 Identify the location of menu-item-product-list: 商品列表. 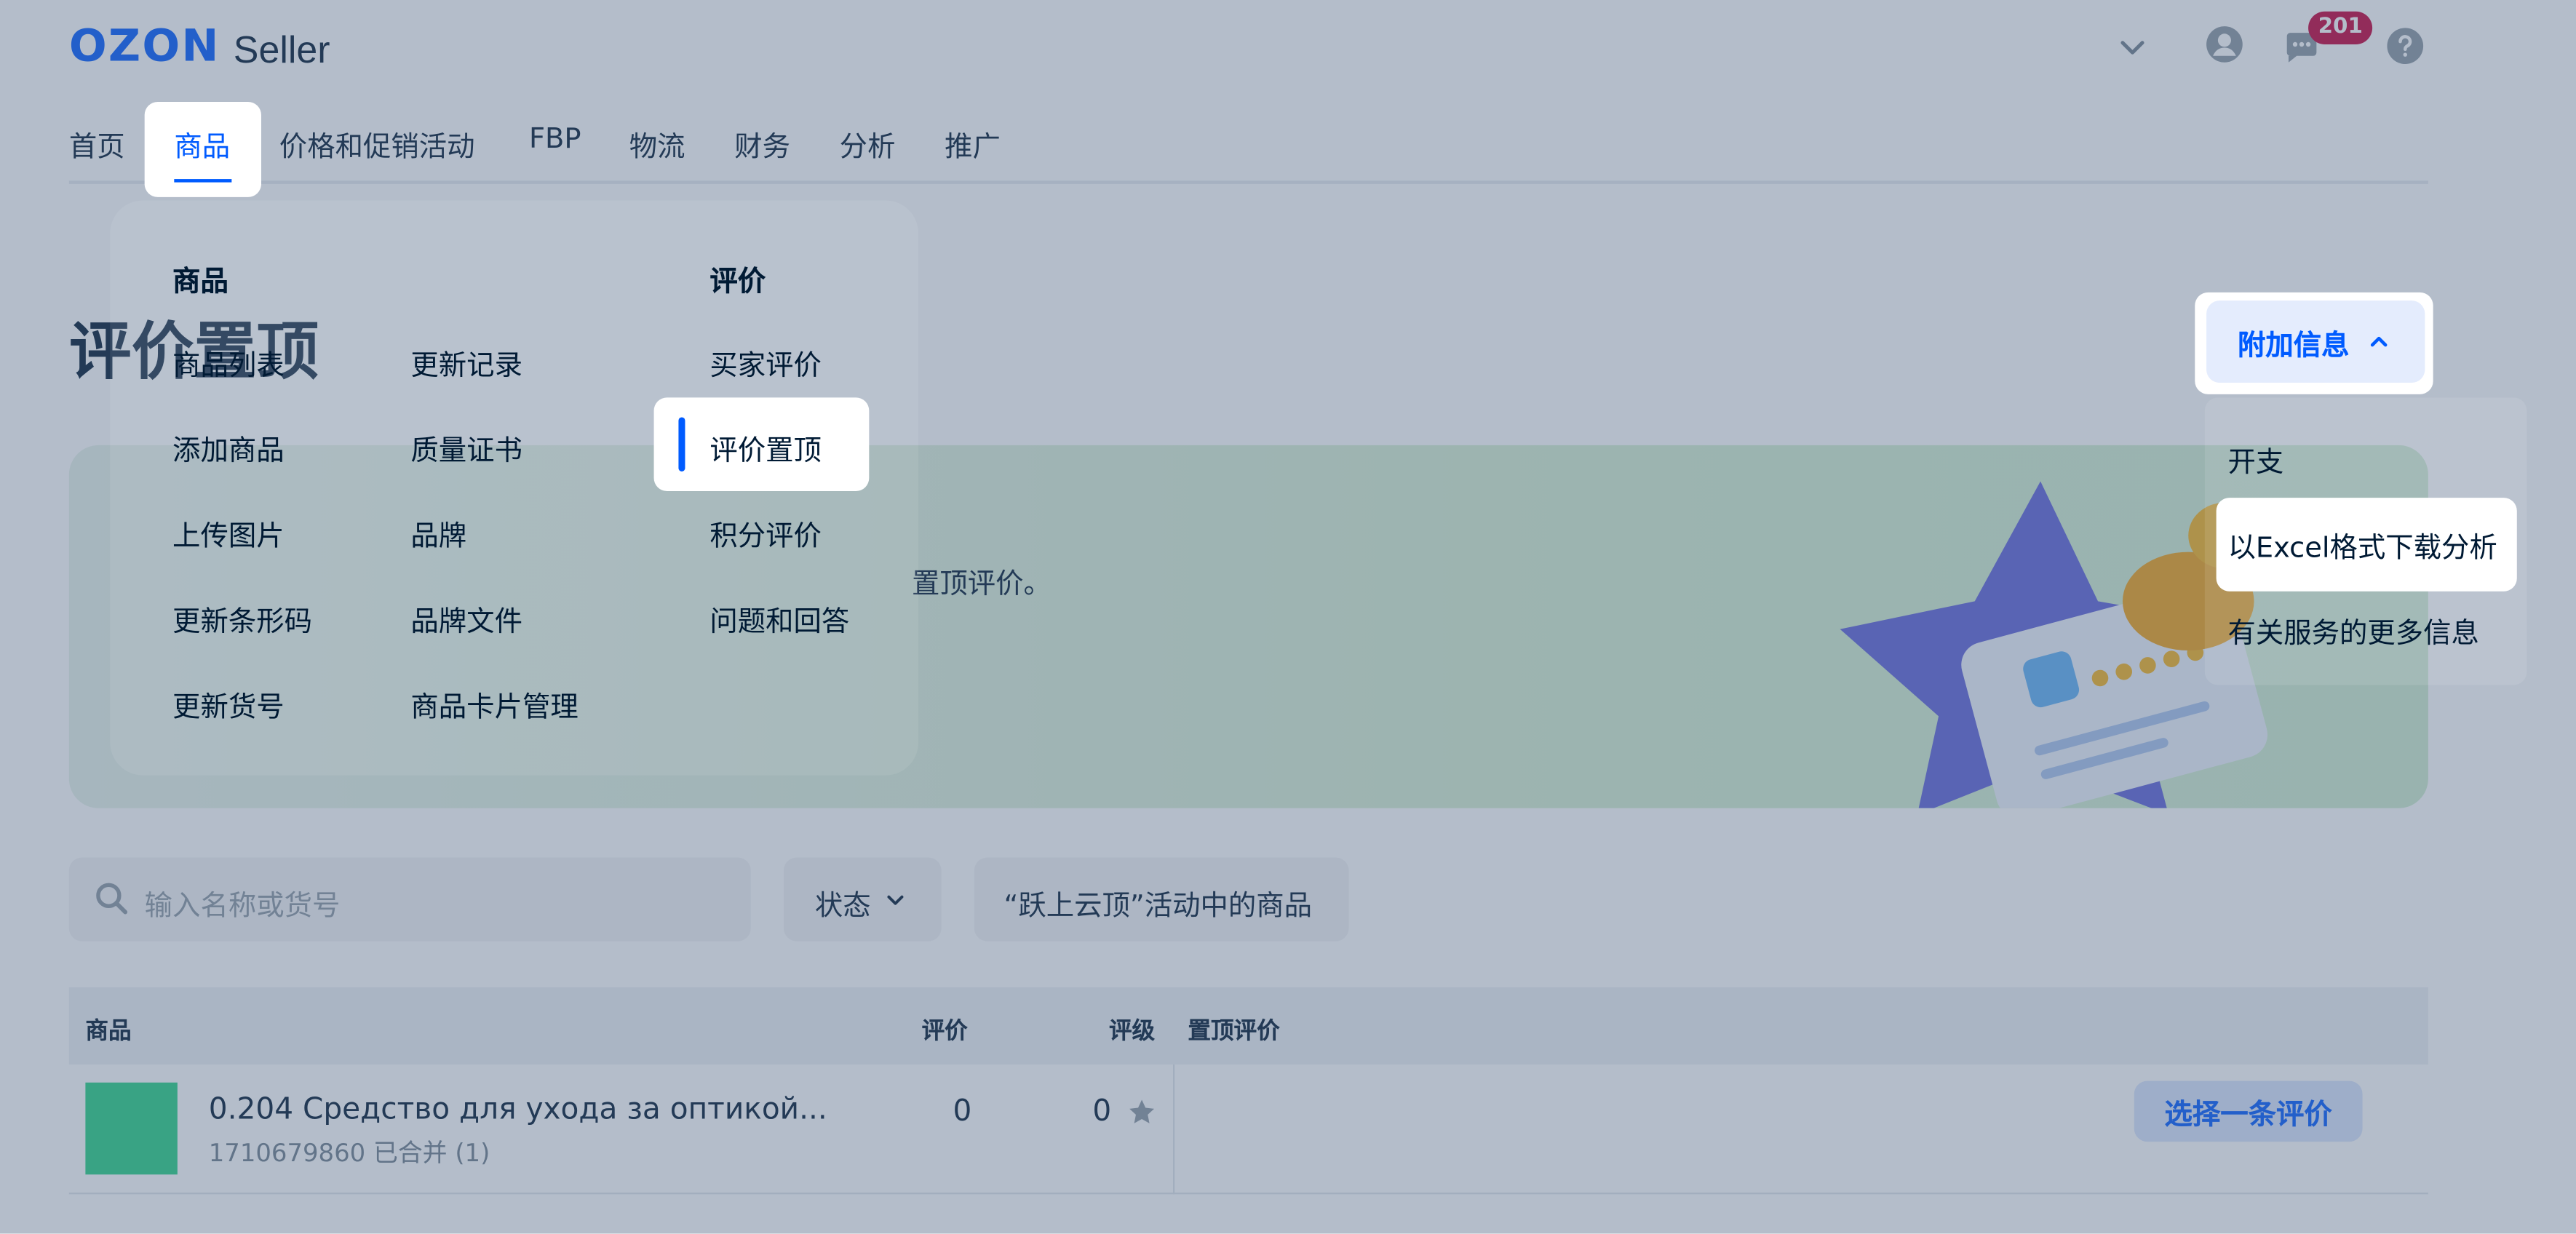
(228, 362).